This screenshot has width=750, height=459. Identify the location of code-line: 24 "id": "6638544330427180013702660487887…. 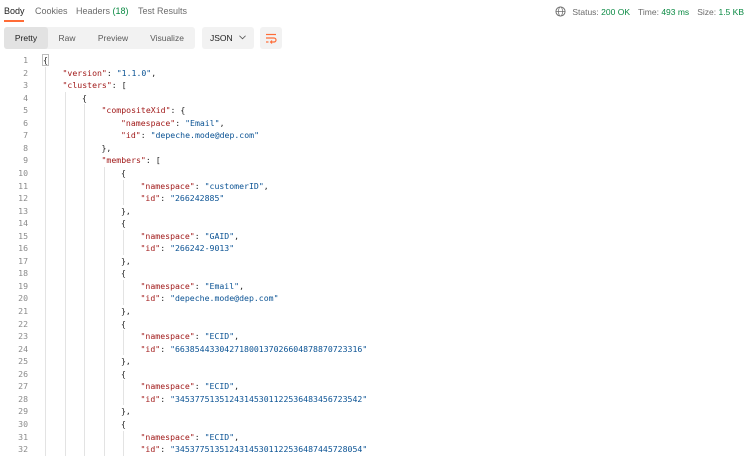
(375, 349).